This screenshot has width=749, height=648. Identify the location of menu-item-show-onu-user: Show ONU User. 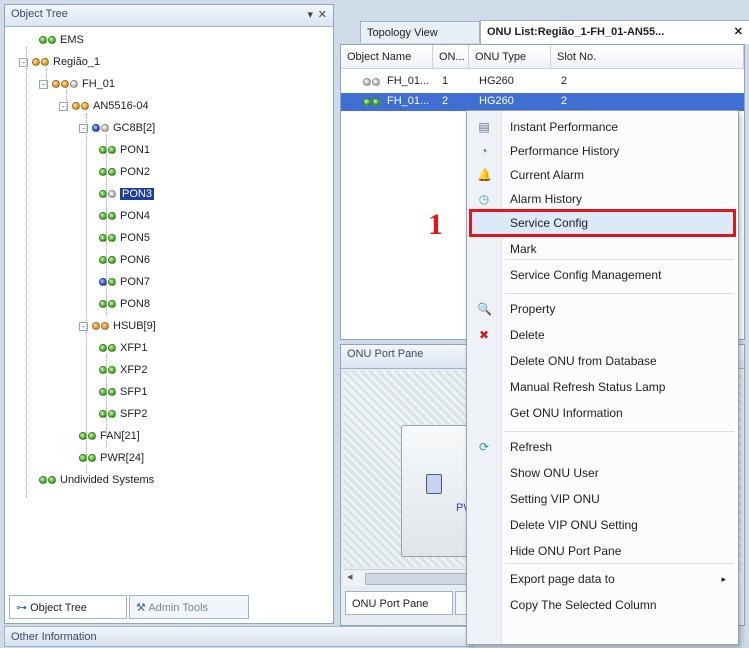
(602, 473).